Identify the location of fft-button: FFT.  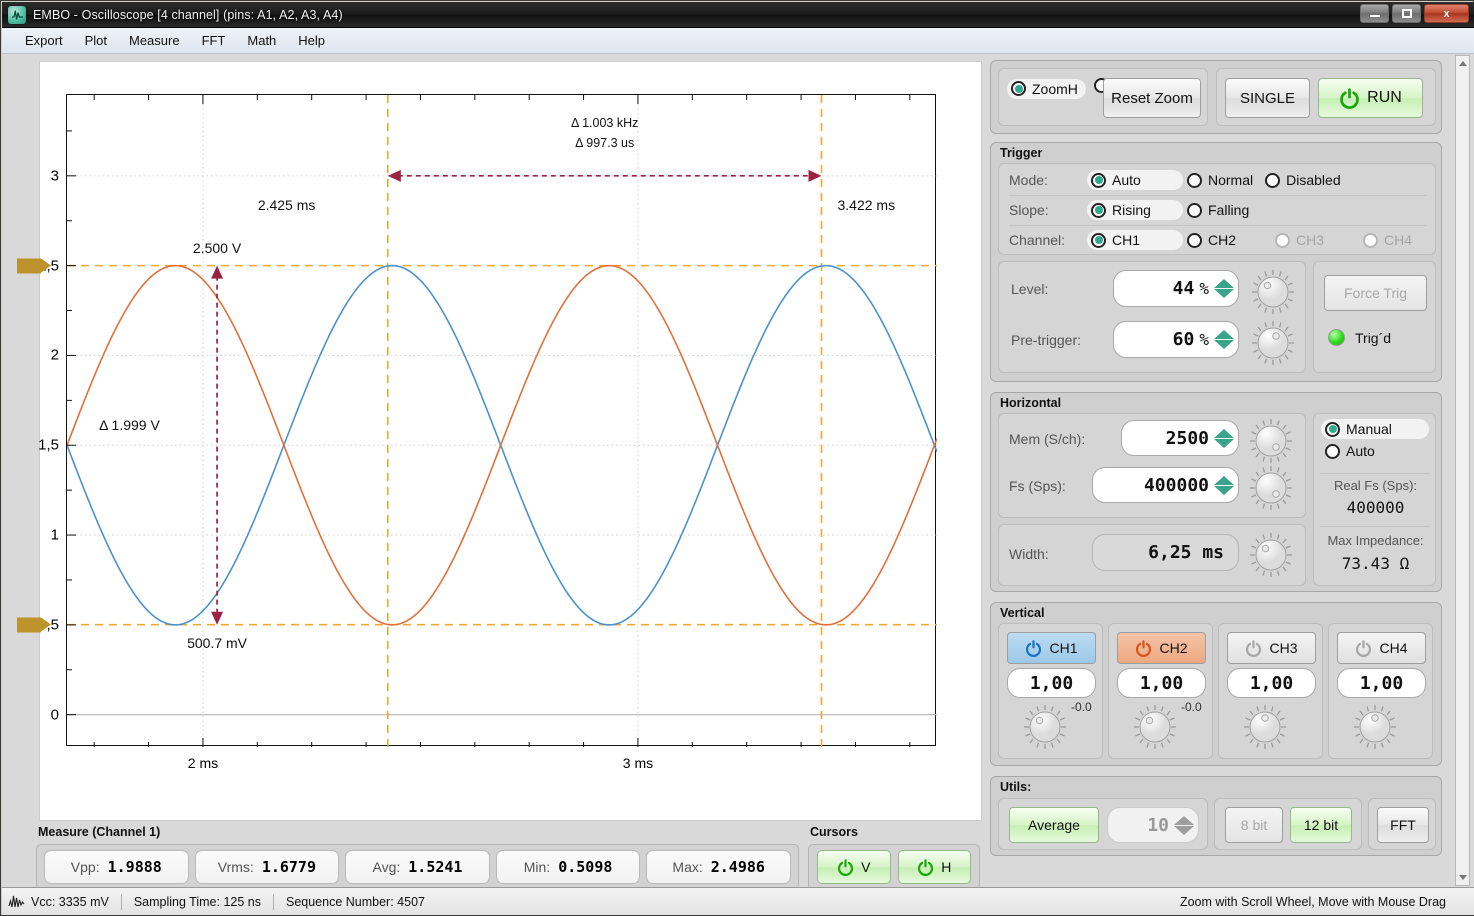
(1403, 825).